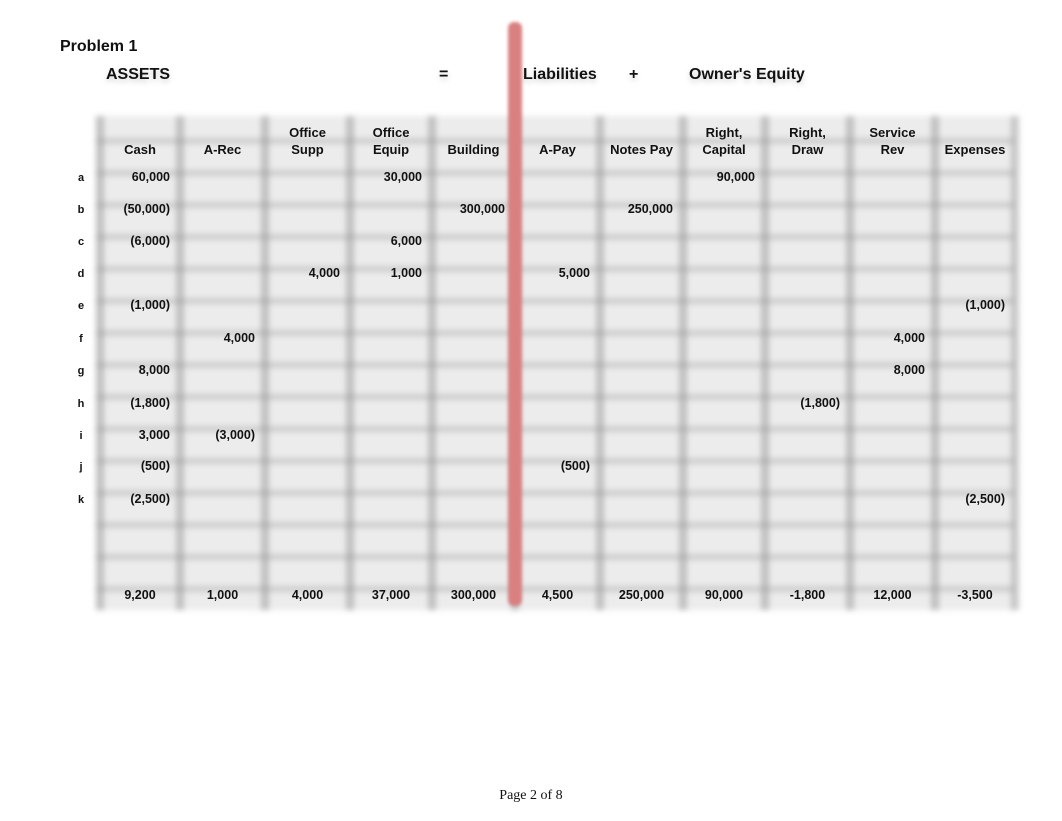  Describe the element at coordinates (807, 595) in the screenshot. I see `total-cell: -1,800` at that location.